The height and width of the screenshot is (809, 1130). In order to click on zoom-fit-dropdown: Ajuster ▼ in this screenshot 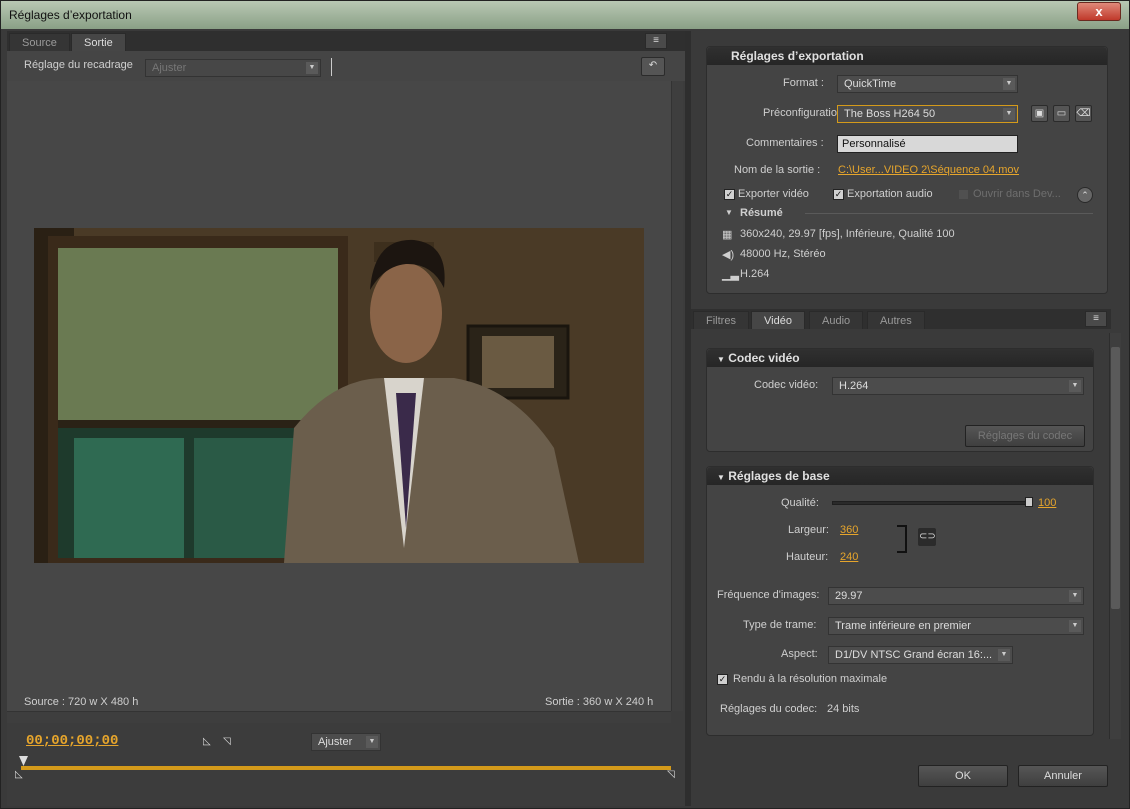, I will do `click(346, 742)`.